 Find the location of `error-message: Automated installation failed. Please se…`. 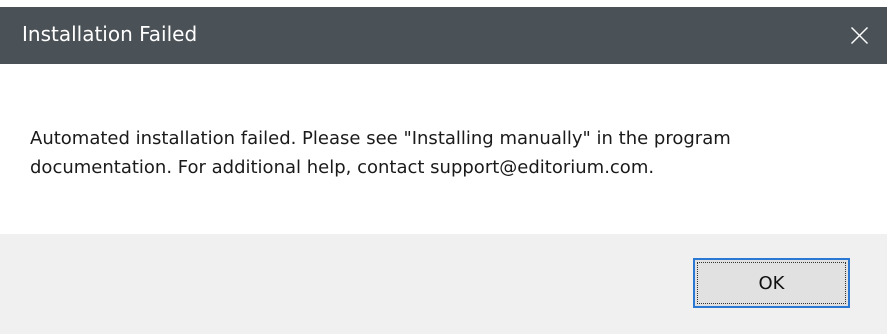

error-message: Automated installation failed. Please se… is located at coordinates (380, 153).